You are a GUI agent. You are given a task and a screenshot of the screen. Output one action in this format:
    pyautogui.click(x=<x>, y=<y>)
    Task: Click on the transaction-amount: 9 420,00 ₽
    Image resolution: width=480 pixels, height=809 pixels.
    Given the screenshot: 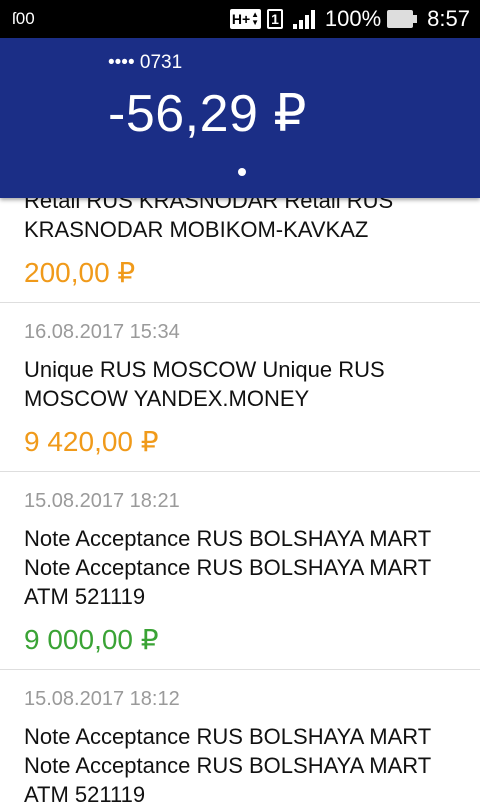 What is the action you would take?
    pyautogui.click(x=91, y=441)
    